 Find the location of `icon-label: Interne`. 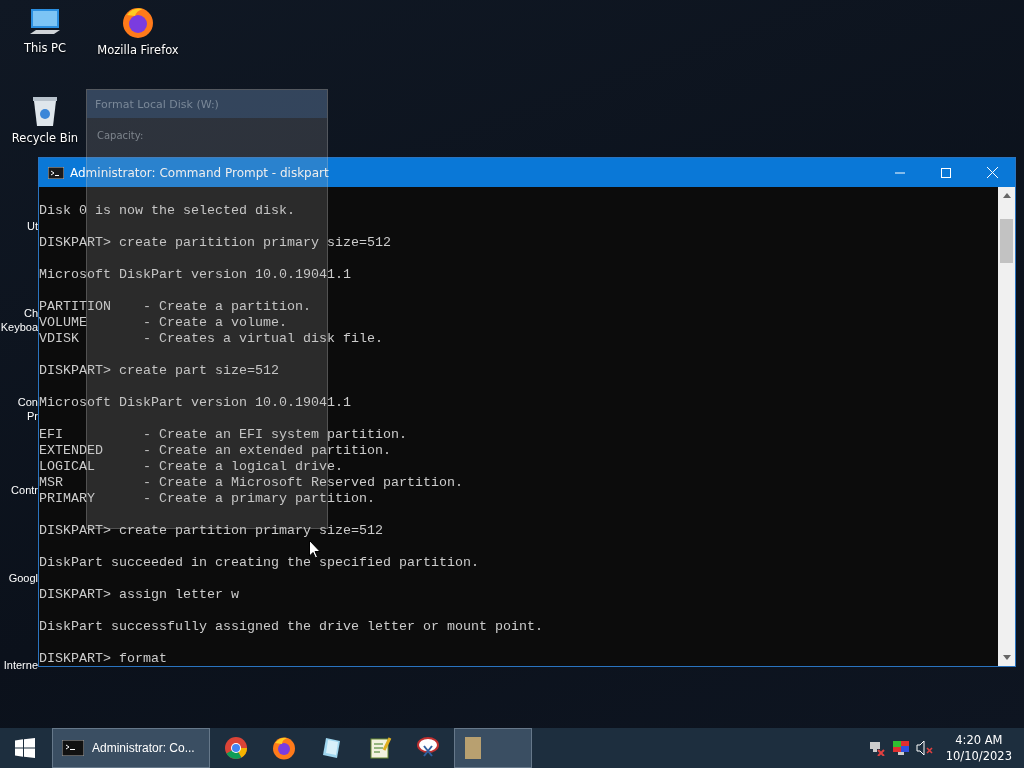

icon-label: Interne is located at coordinates (20, 665).